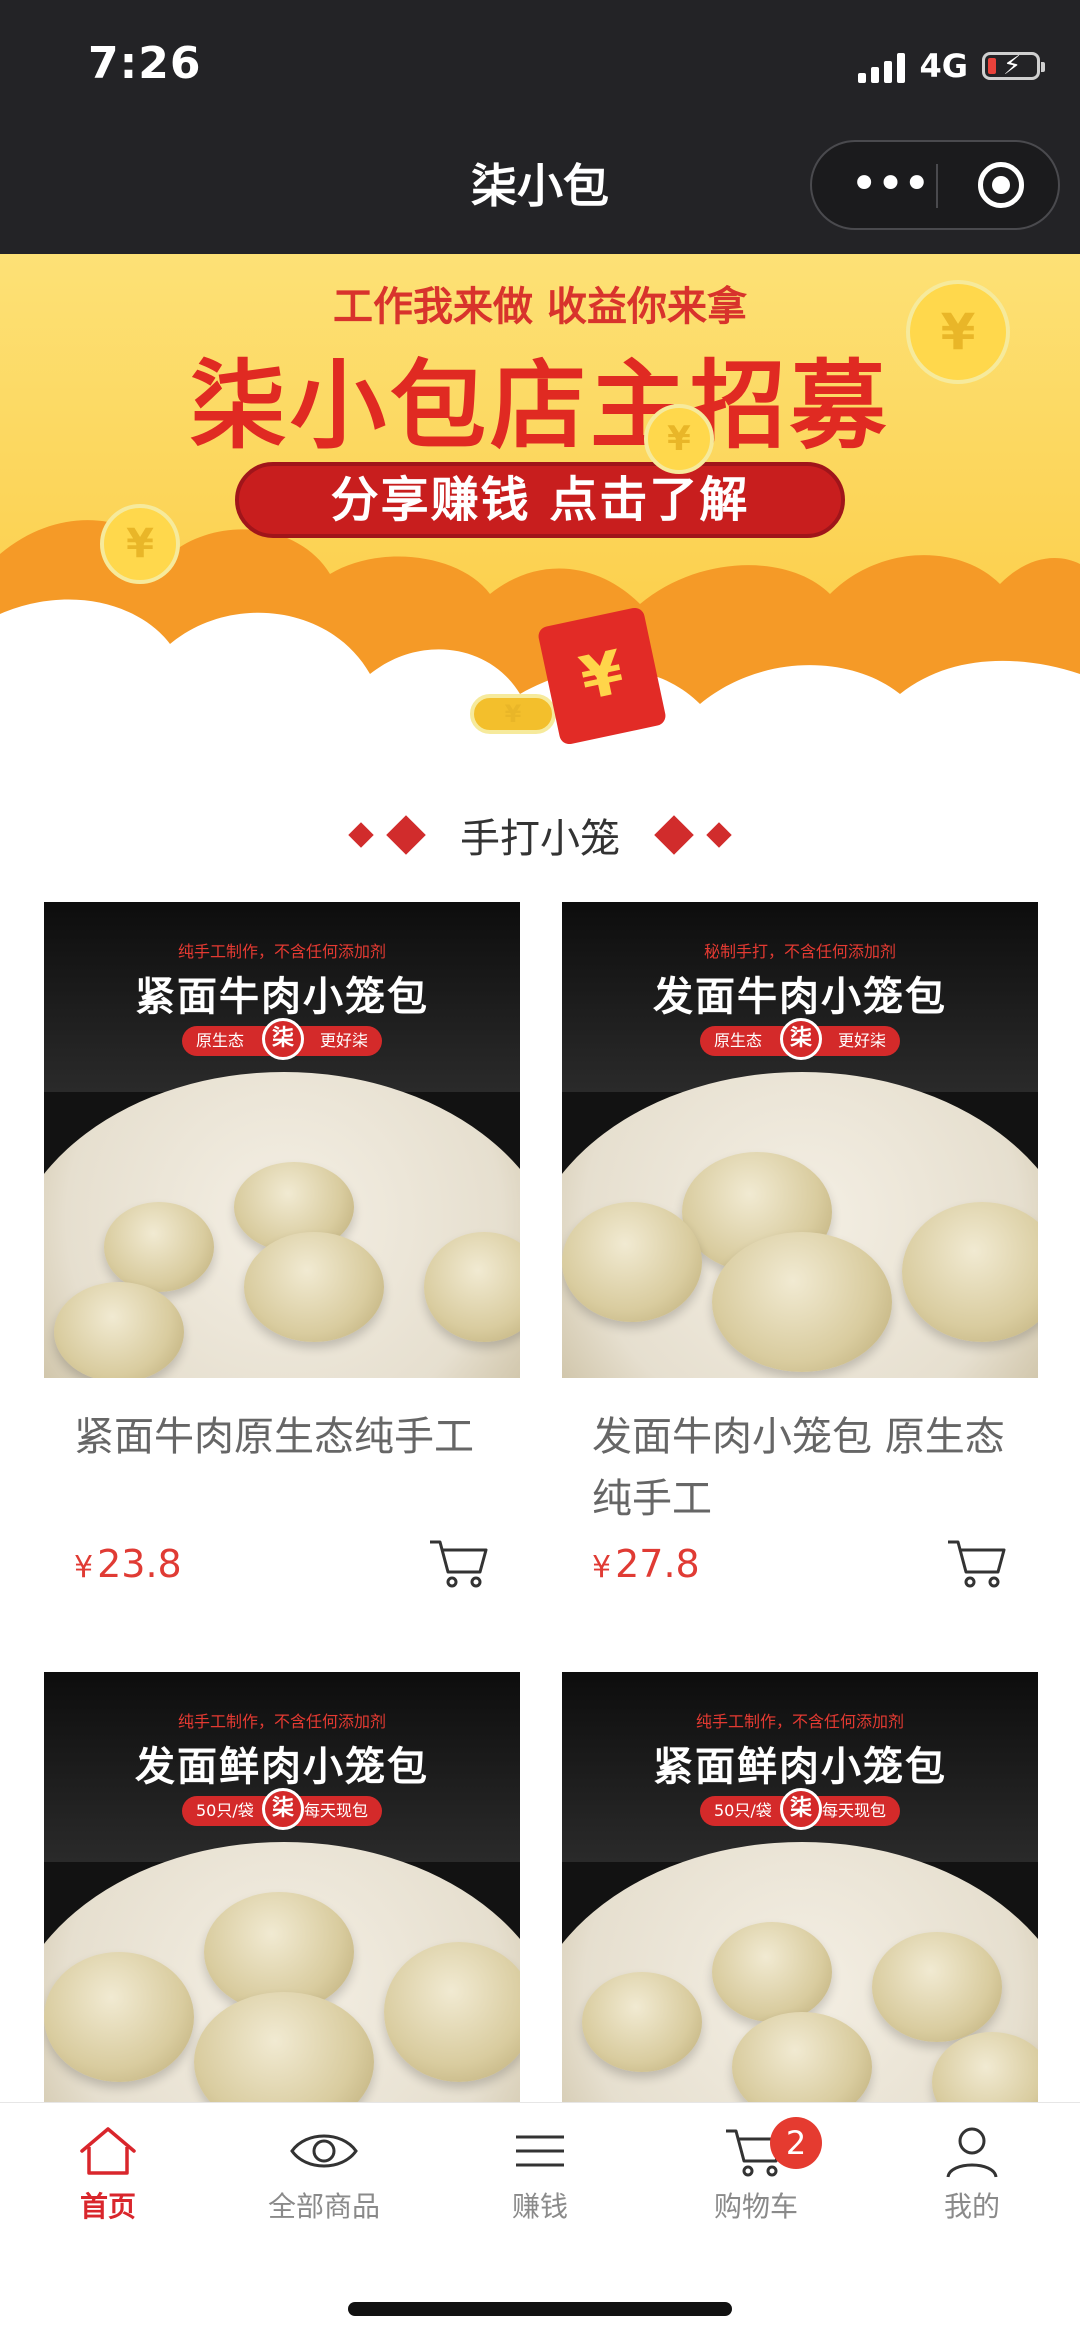  What do you see at coordinates (800, 1566) in the screenshot?
I see `price-row: ¥27.8` at bounding box center [800, 1566].